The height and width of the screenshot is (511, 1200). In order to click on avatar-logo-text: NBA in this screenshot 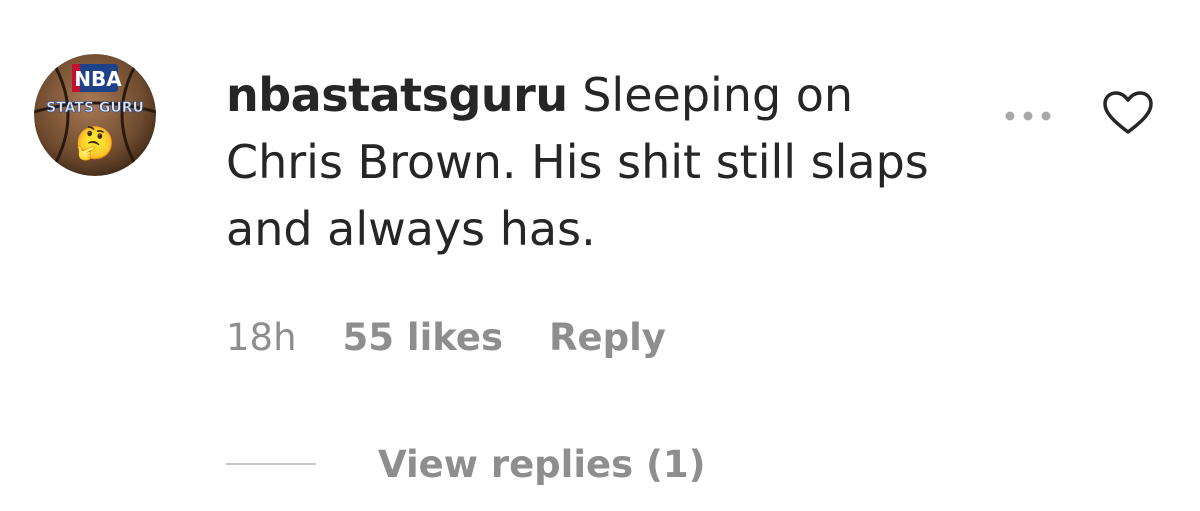, I will do `click(98, 79)`.